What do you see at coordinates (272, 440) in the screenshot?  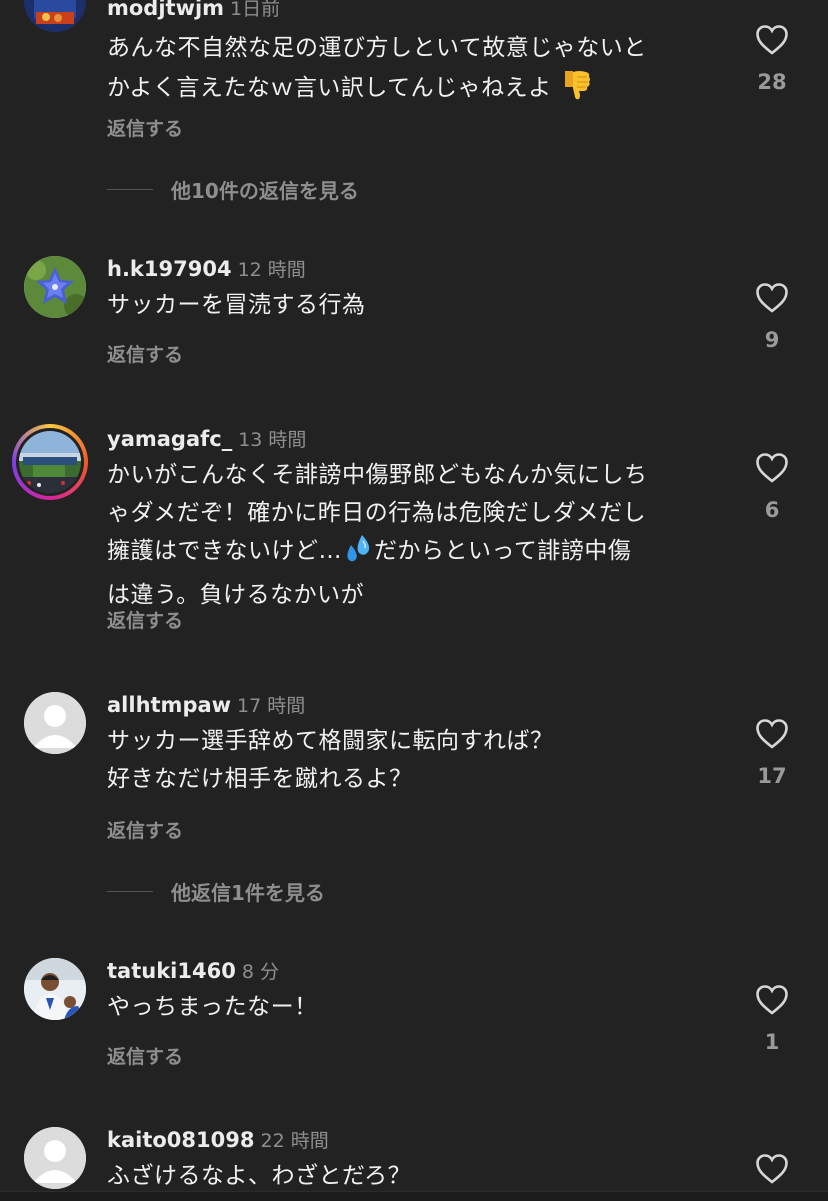 I see `timestamp: 13 時間` at bounding box center [272, 440].